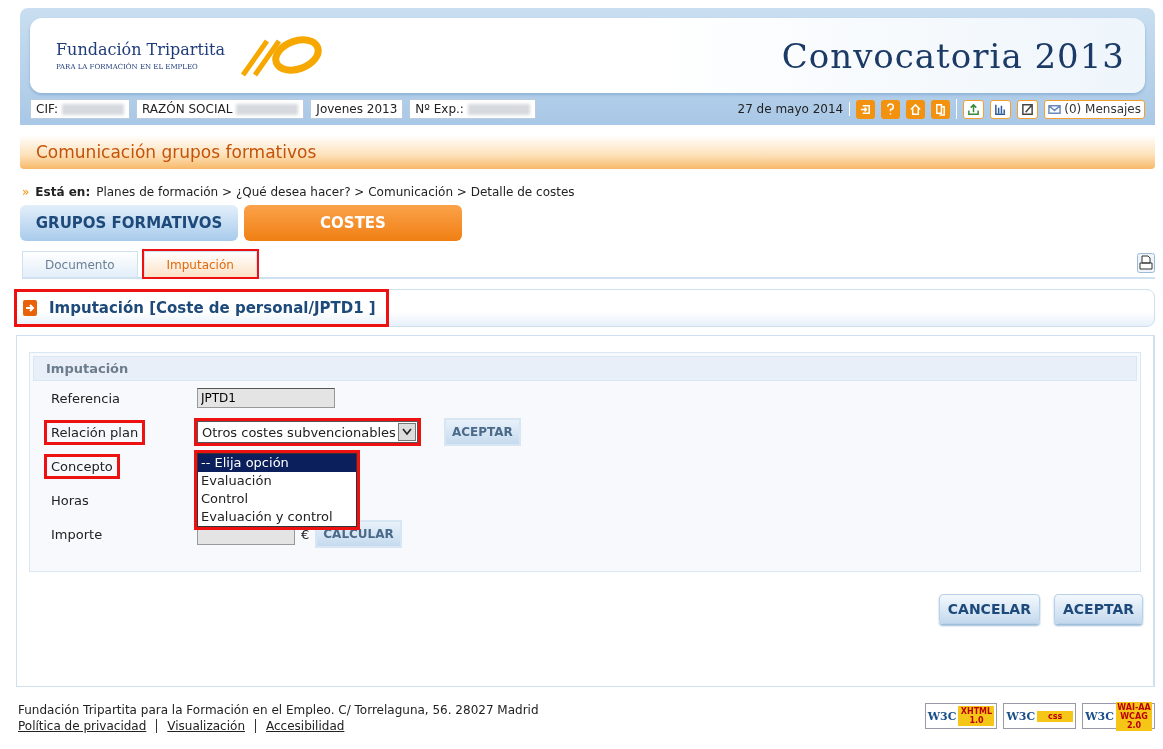 The height and width of the screenshot is (749, 1163). What do you see at coordinates (87, 726) in the screenshot?
I see `footer-link: Política de privacidad` at bounding box center [87, 726].